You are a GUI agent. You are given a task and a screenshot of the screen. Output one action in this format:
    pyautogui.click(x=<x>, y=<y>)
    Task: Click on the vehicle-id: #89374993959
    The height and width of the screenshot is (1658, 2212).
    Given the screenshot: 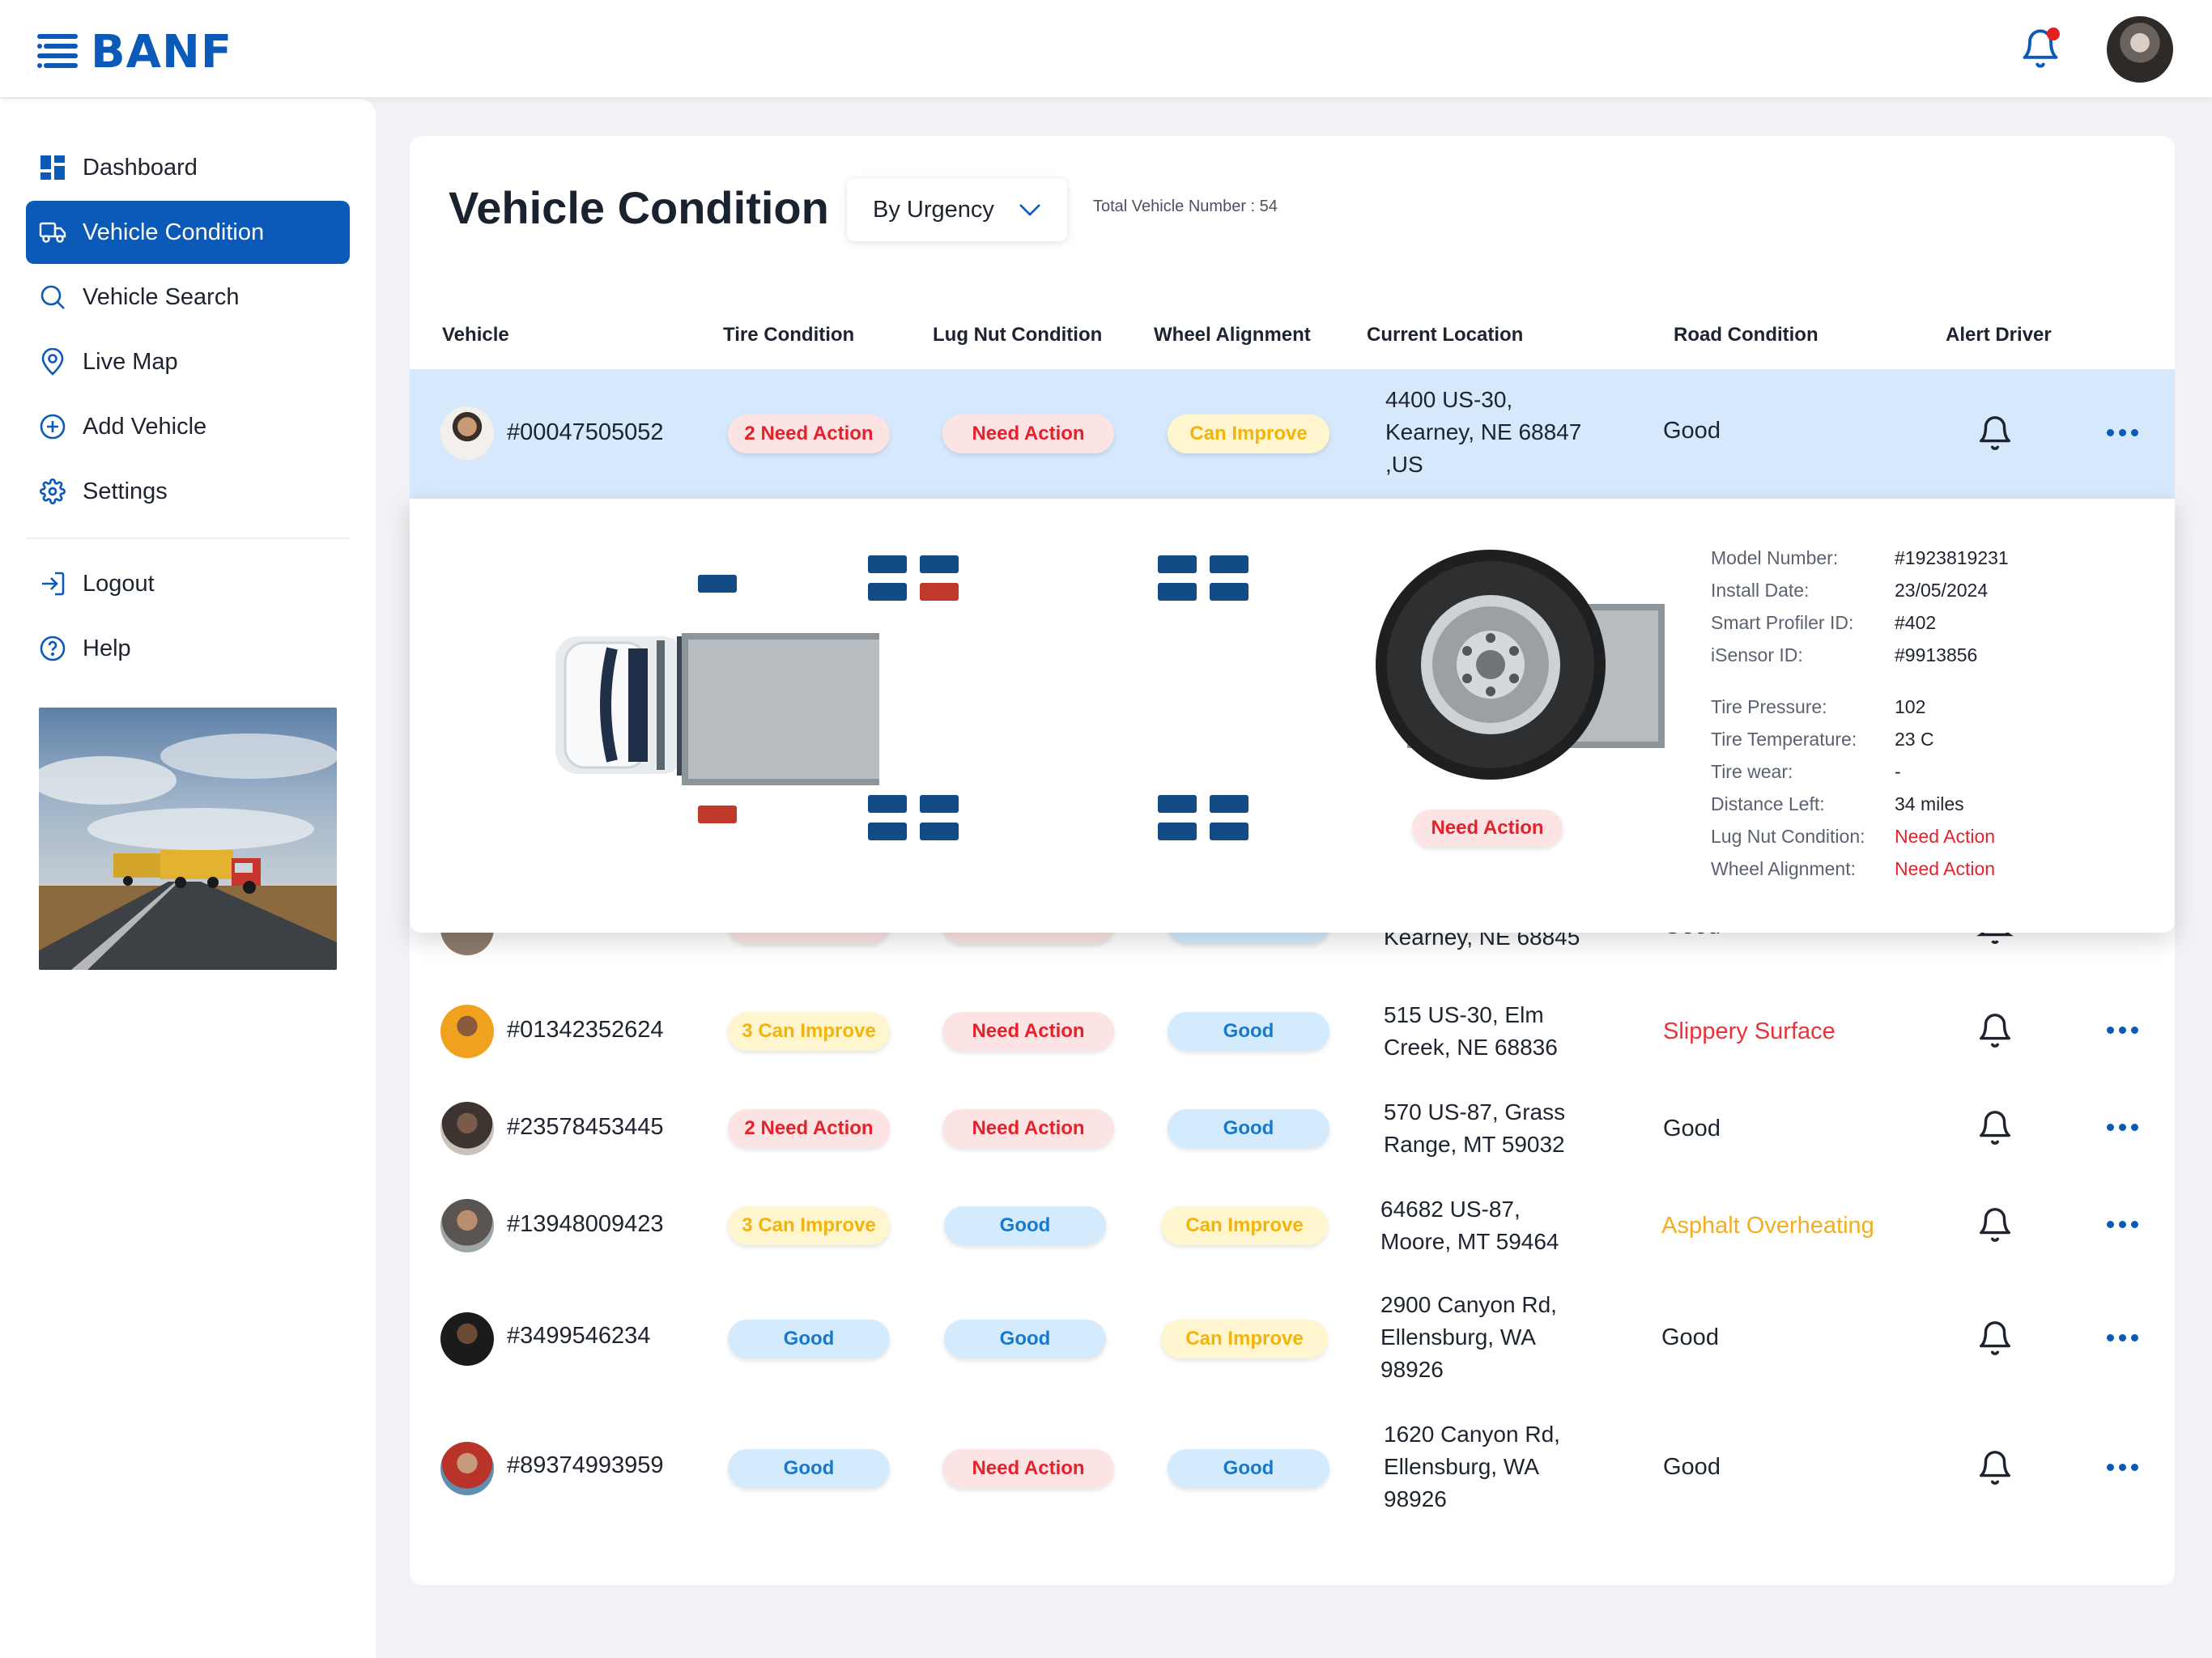 What is the action you would take?
    pyautogui.click(x=585, y=1465)
    